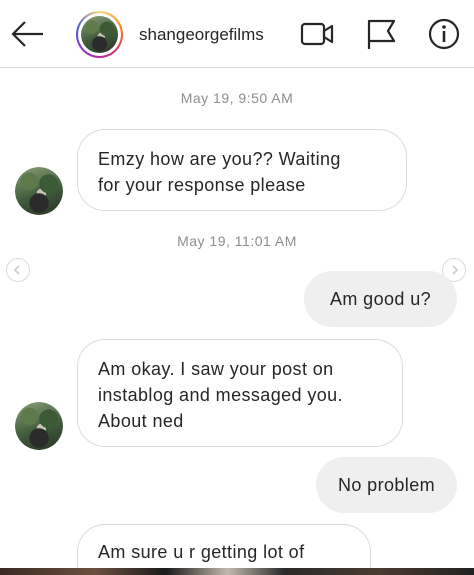  I want to click on info-icon, so click(444, 34).